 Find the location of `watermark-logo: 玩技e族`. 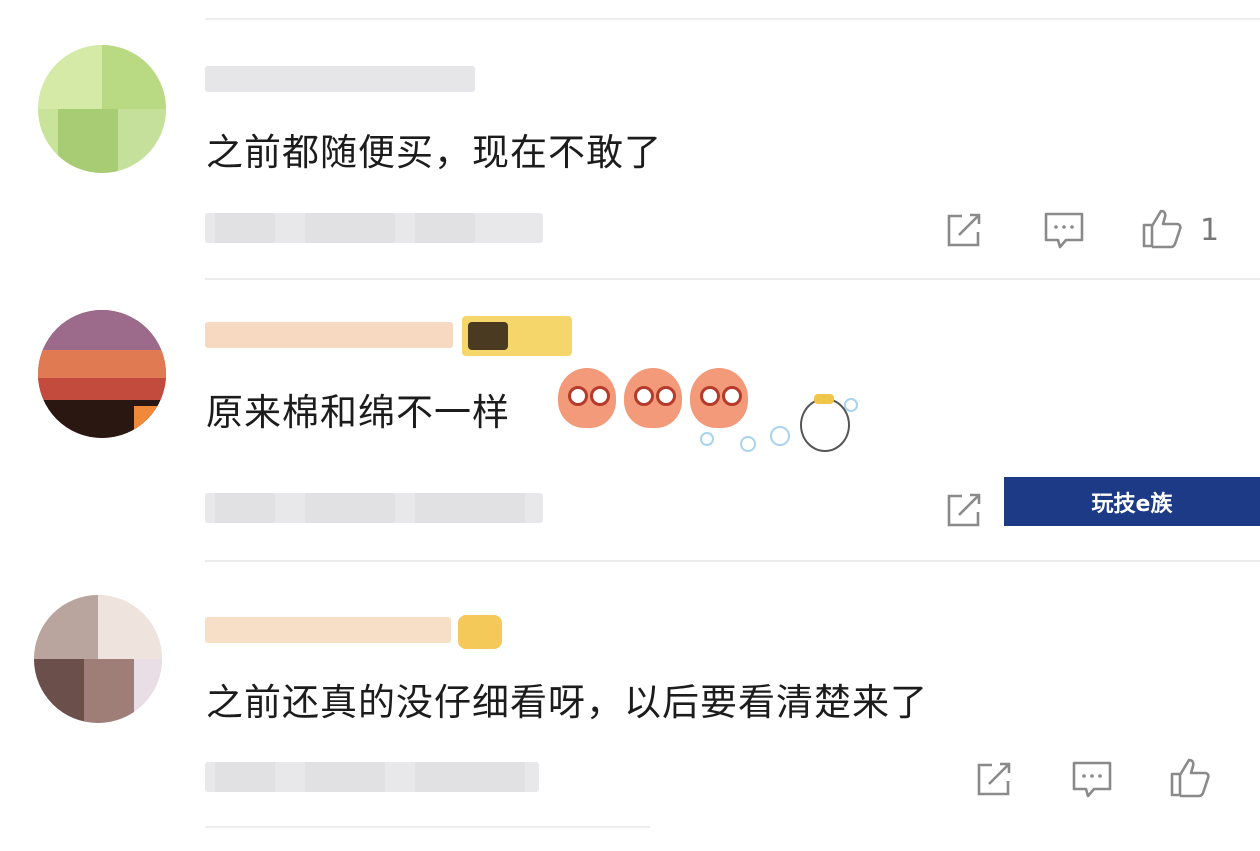

watermark-logo: 玩技e族 is located at coordinates (1132, 501).